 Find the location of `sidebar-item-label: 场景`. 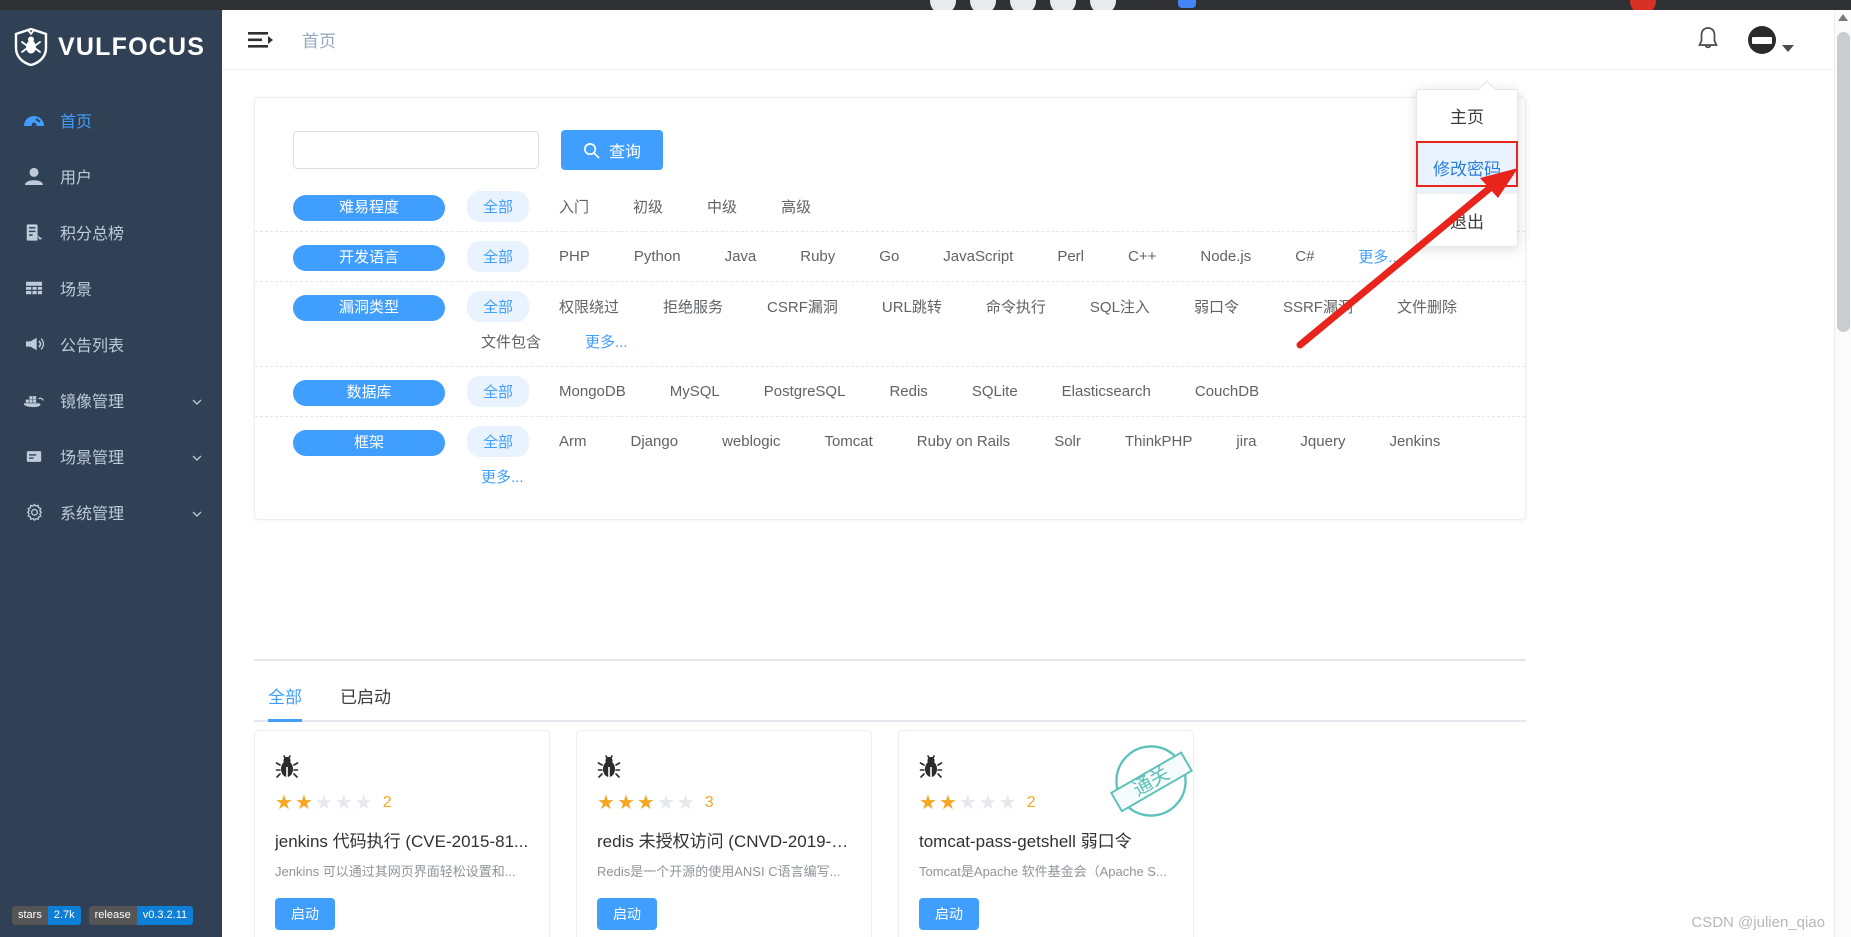

sidebar-item-label: 场景 is located at coordinates (76, 290).